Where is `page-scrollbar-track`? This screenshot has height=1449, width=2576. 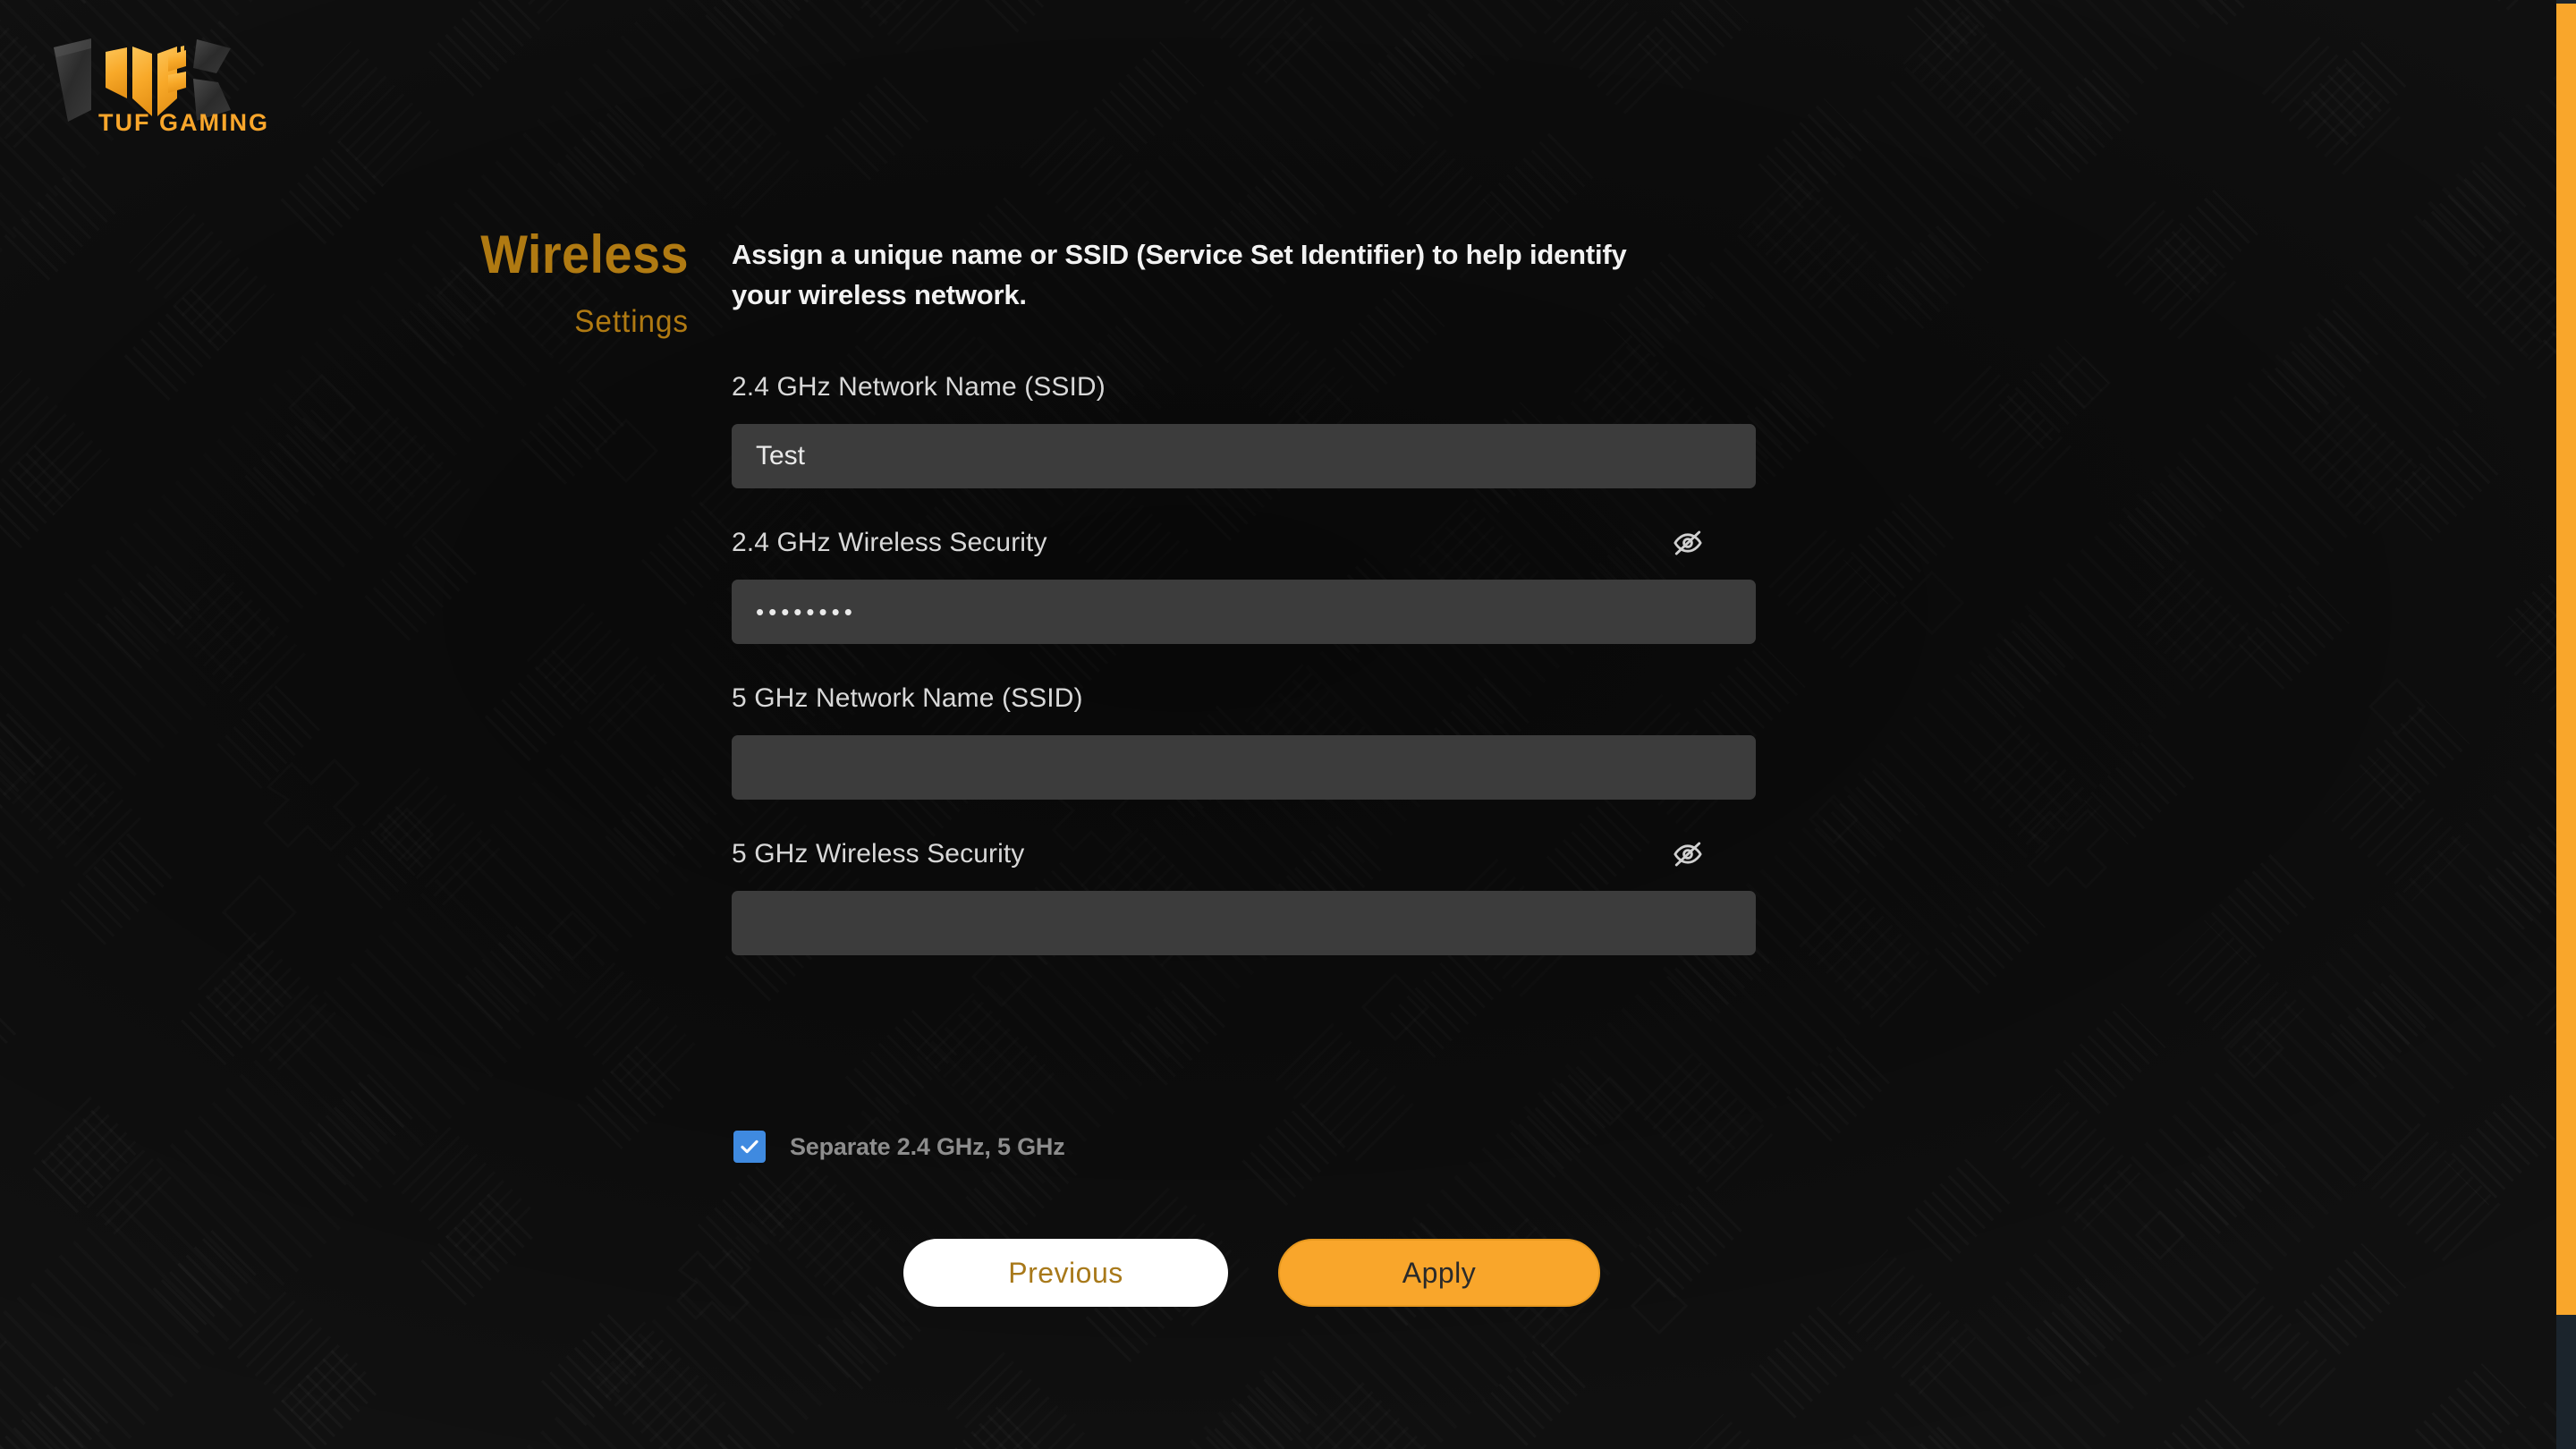 page-scrollbar-track is located at coordinates (2566, 724).